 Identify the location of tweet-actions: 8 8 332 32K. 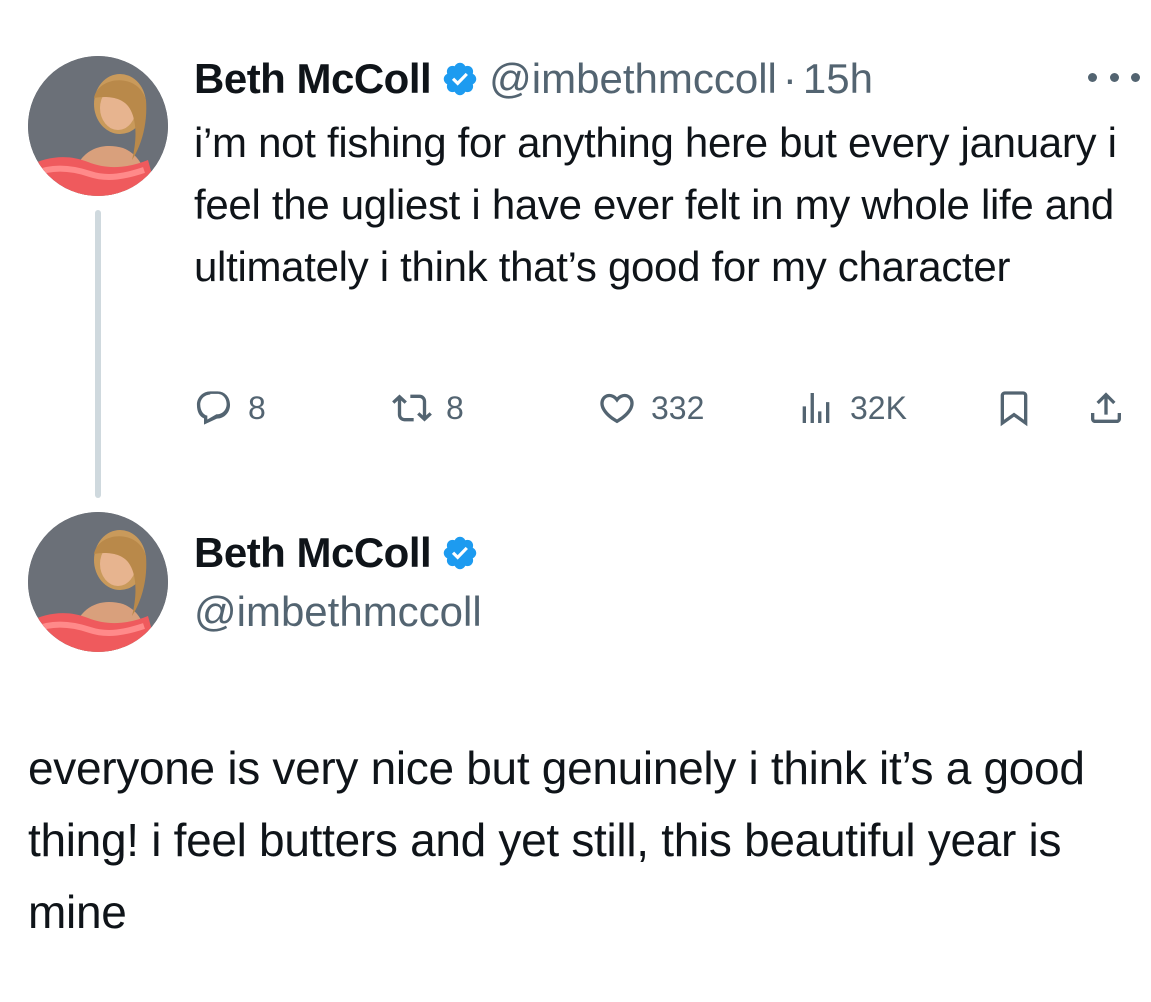
(669, 408).